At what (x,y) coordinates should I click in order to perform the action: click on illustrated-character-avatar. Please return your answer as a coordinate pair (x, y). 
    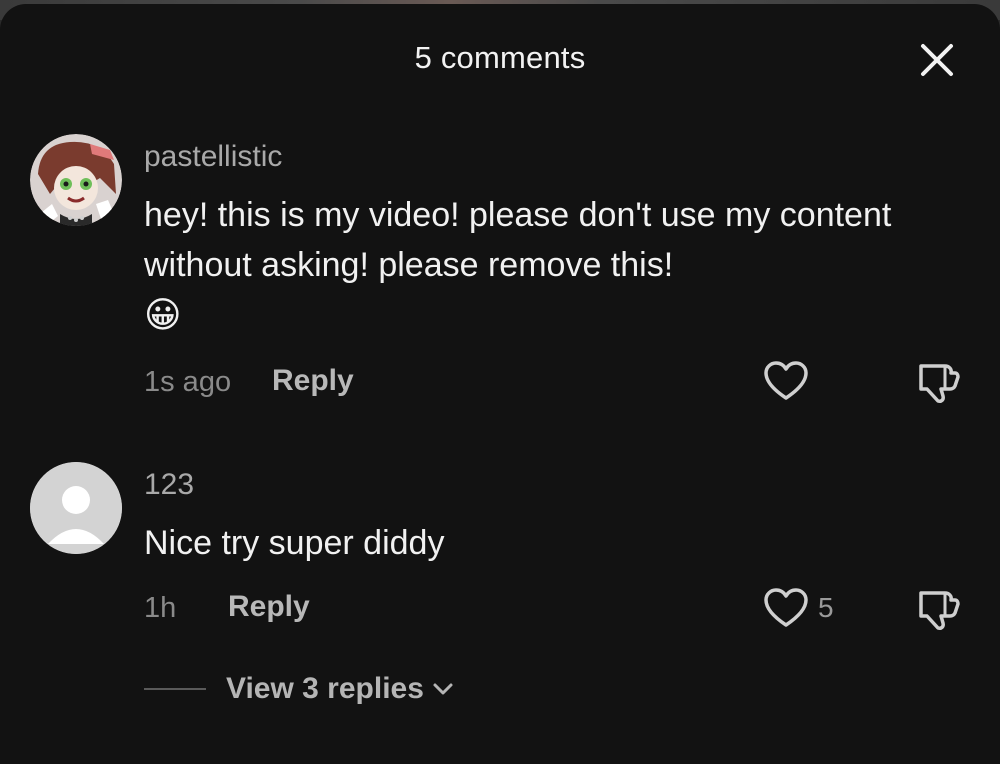
    Looking at the image, I should click on (76, 180).